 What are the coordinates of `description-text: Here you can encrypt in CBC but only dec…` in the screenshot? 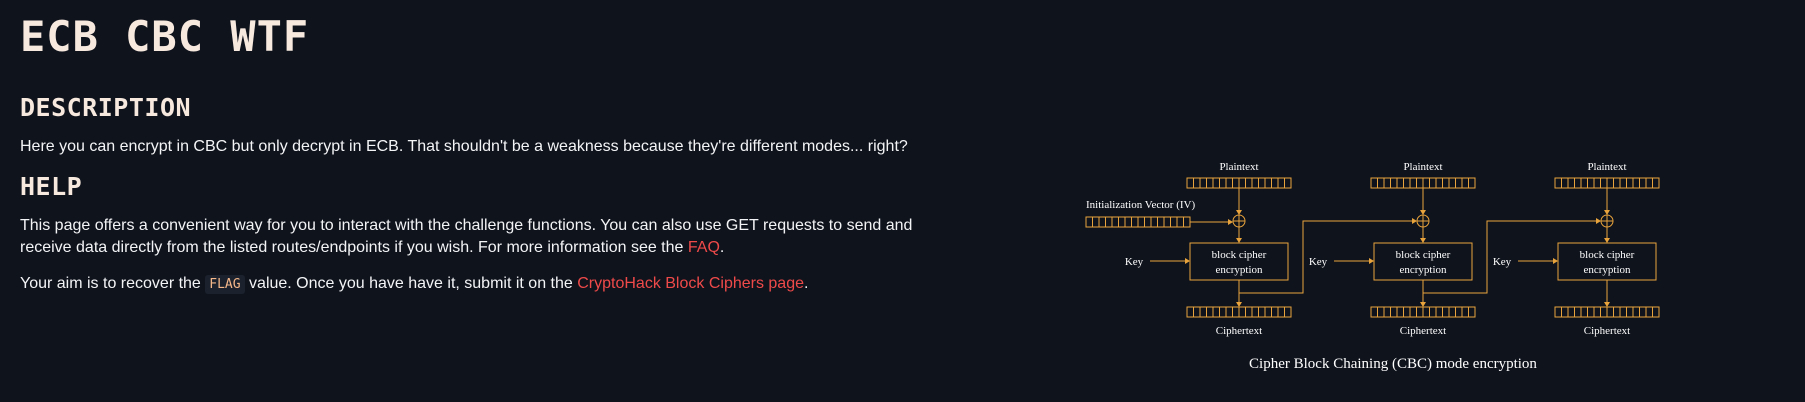 It's located at (464, 146).